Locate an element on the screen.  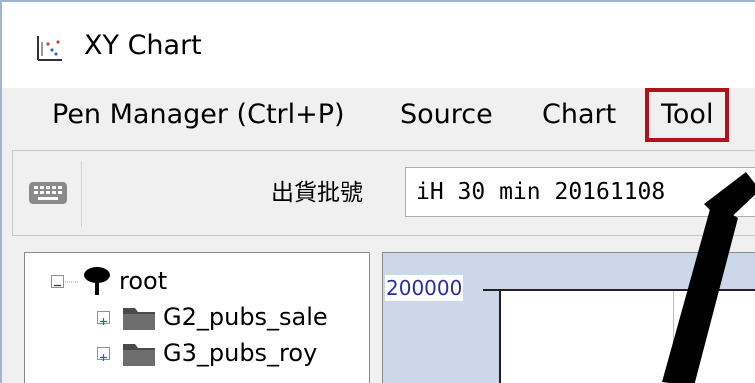
shipment-batch-select: iH 30 min 20161108 is located at coordinates (580, 192).